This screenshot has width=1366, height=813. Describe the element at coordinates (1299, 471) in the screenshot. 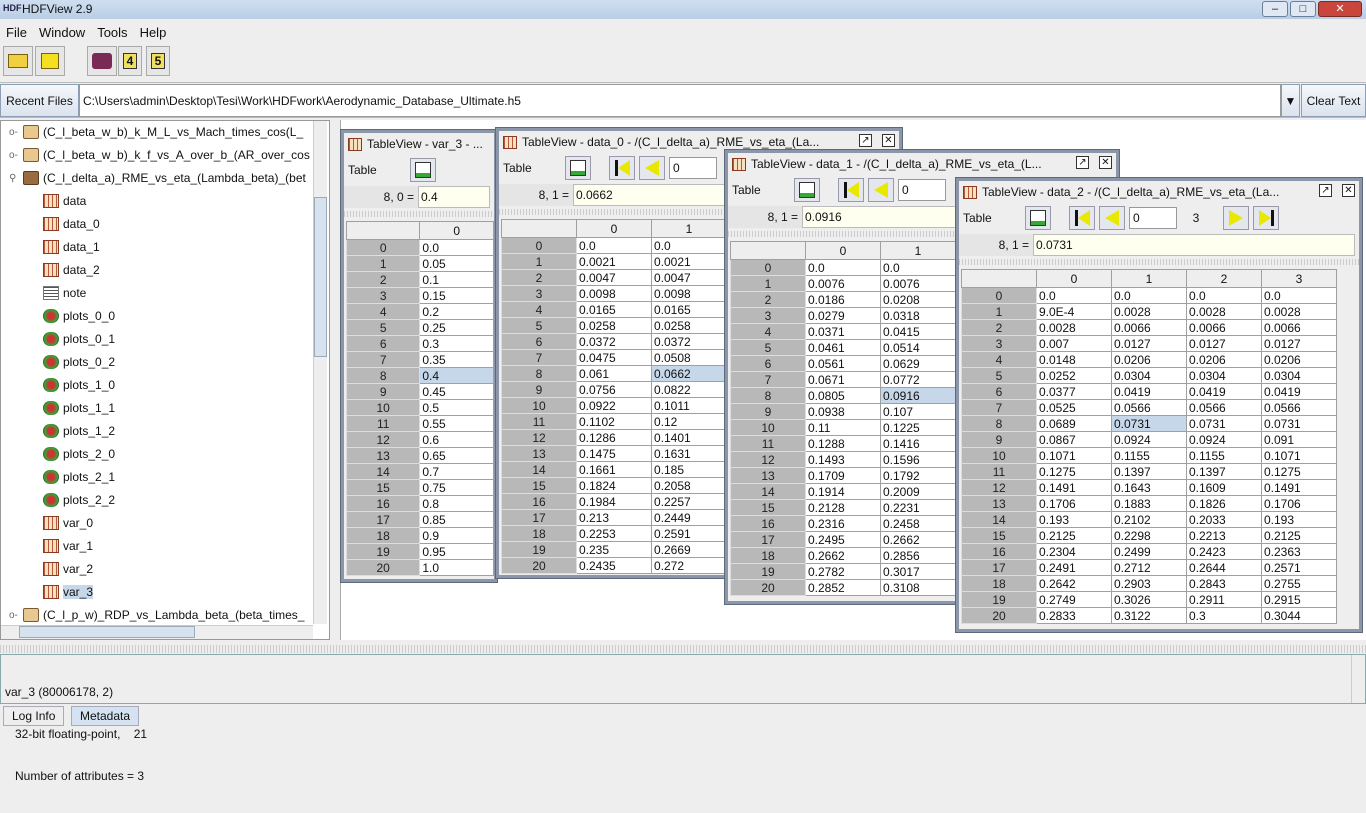

I see `table-cell: 0.1275` at that location.